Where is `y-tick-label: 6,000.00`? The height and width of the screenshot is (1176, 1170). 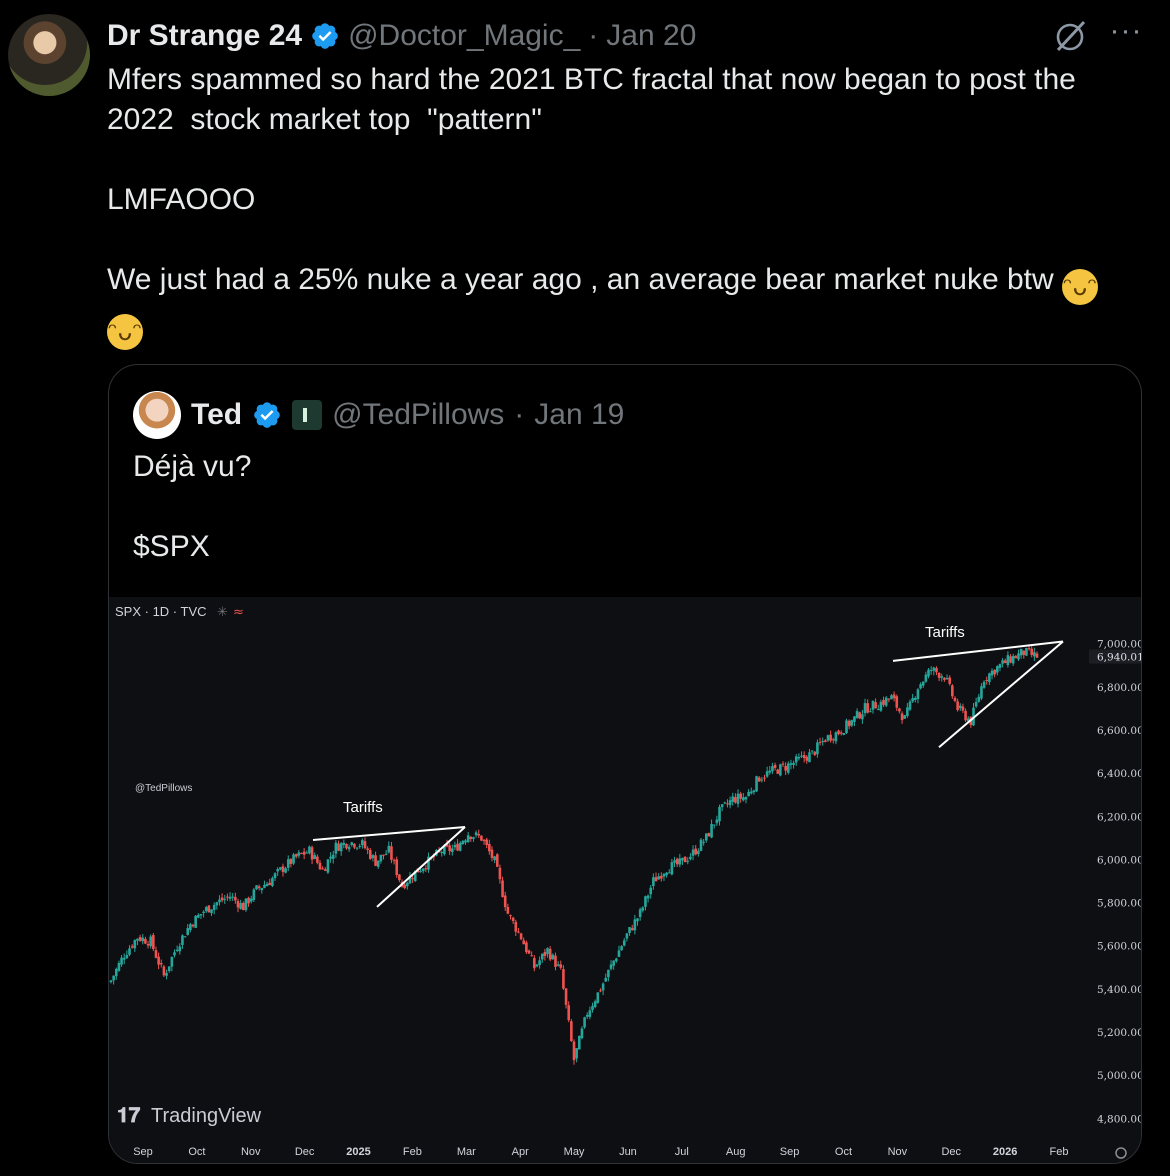 y-tick-label: 6,000.00 is located at coordinates (1119, 860).